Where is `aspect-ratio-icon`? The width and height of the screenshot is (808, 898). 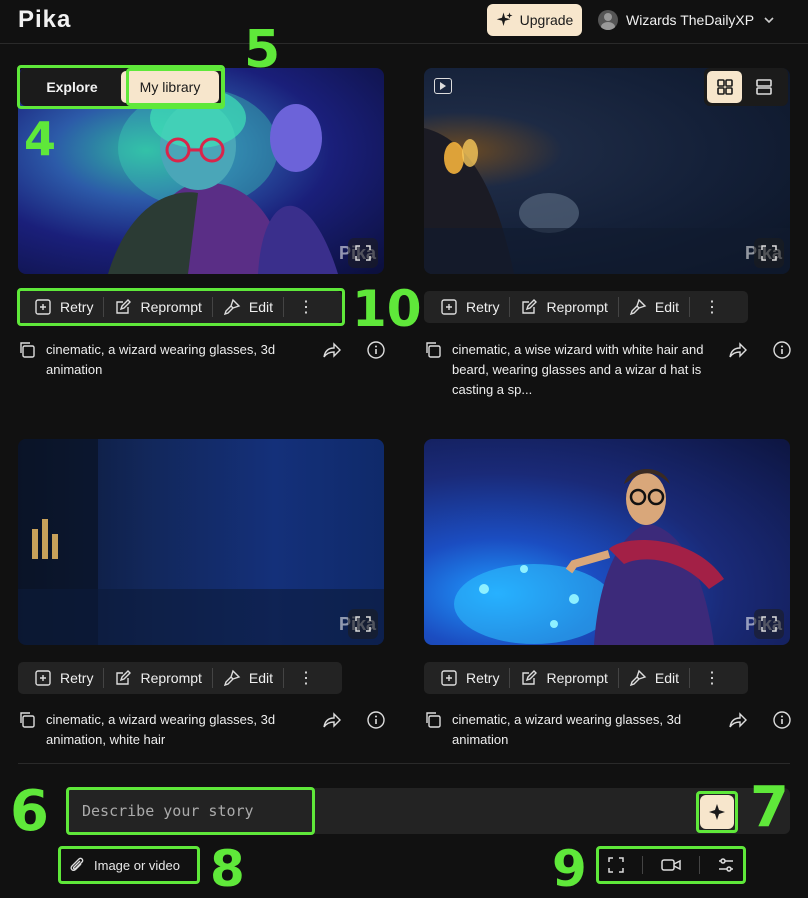 aspect-ratio-icon is located at coordinates (616, 865).